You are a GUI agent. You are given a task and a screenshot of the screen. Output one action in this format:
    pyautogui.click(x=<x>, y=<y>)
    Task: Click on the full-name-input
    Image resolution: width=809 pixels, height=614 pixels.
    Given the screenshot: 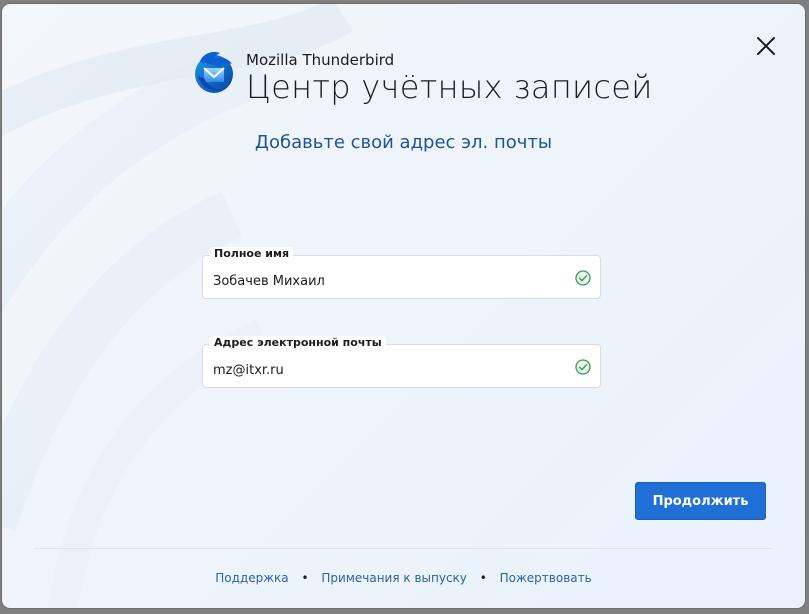 What is the action you would take?
    pyautogui.click(x=383, y=277)
    